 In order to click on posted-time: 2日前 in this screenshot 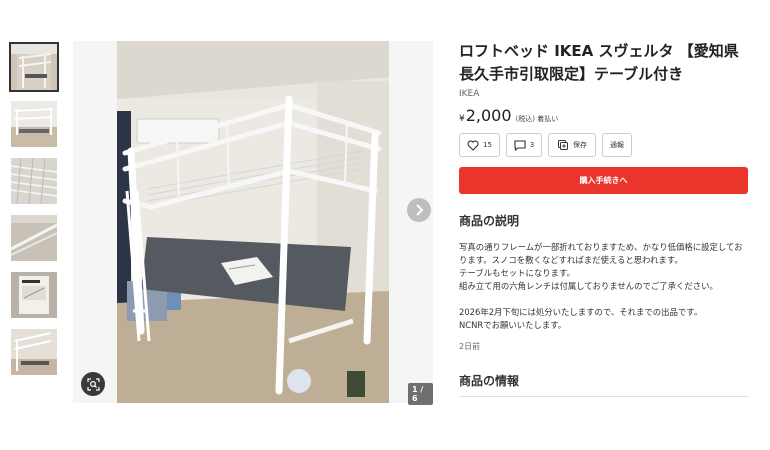, I will do `click(470, 346)`.